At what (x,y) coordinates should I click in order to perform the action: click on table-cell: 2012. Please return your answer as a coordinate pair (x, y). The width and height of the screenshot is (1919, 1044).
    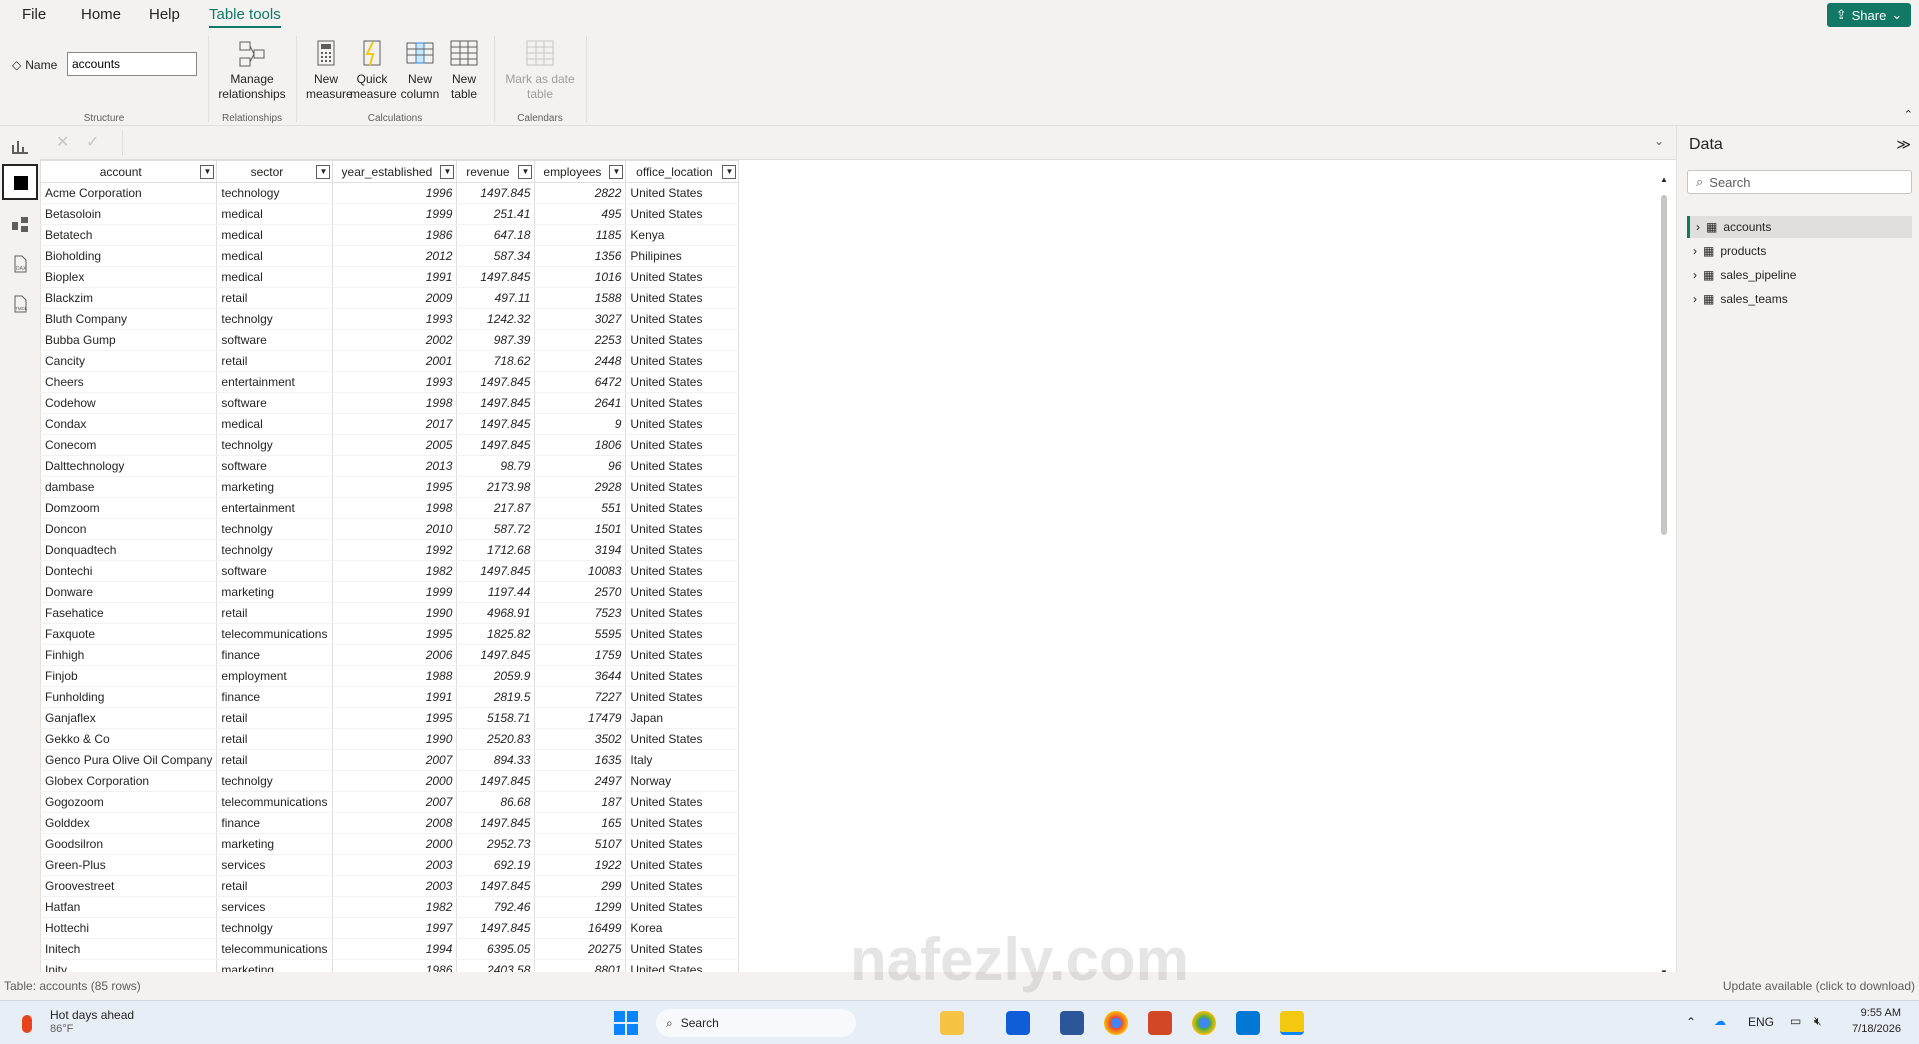
    Looking at the image, I should click on (395, 256).